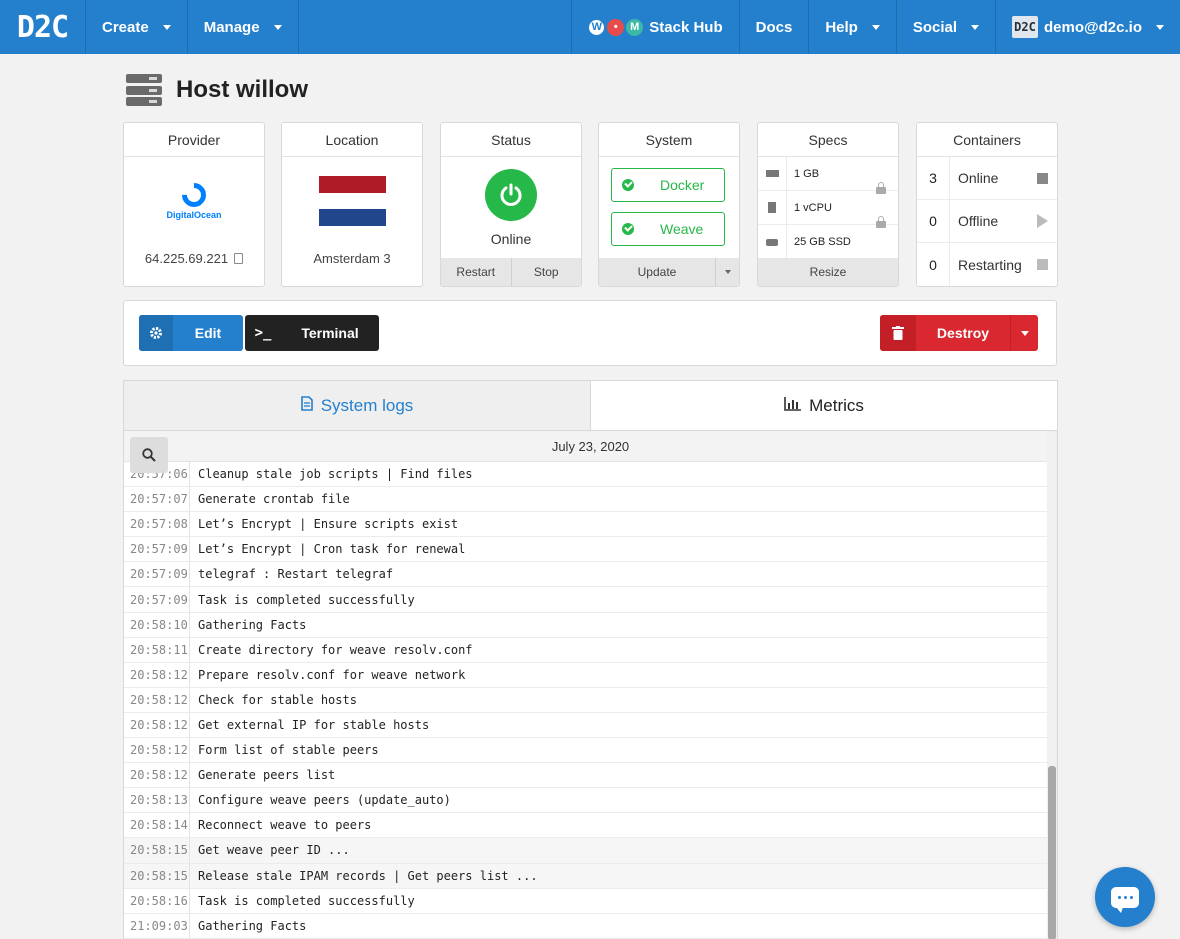 This screenshot has height=939, width=1180. I want to click on server-icon, so click(144, 90).